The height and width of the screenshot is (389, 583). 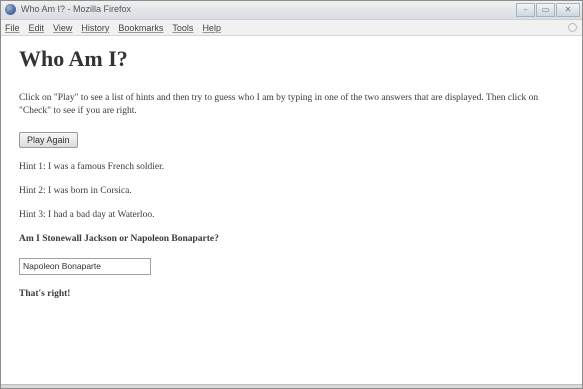 What do you see at coordinates (140, 28) in the screenshot?
I see `menu-bookmarks: Bookmarks` at bounding box center [140, 28].